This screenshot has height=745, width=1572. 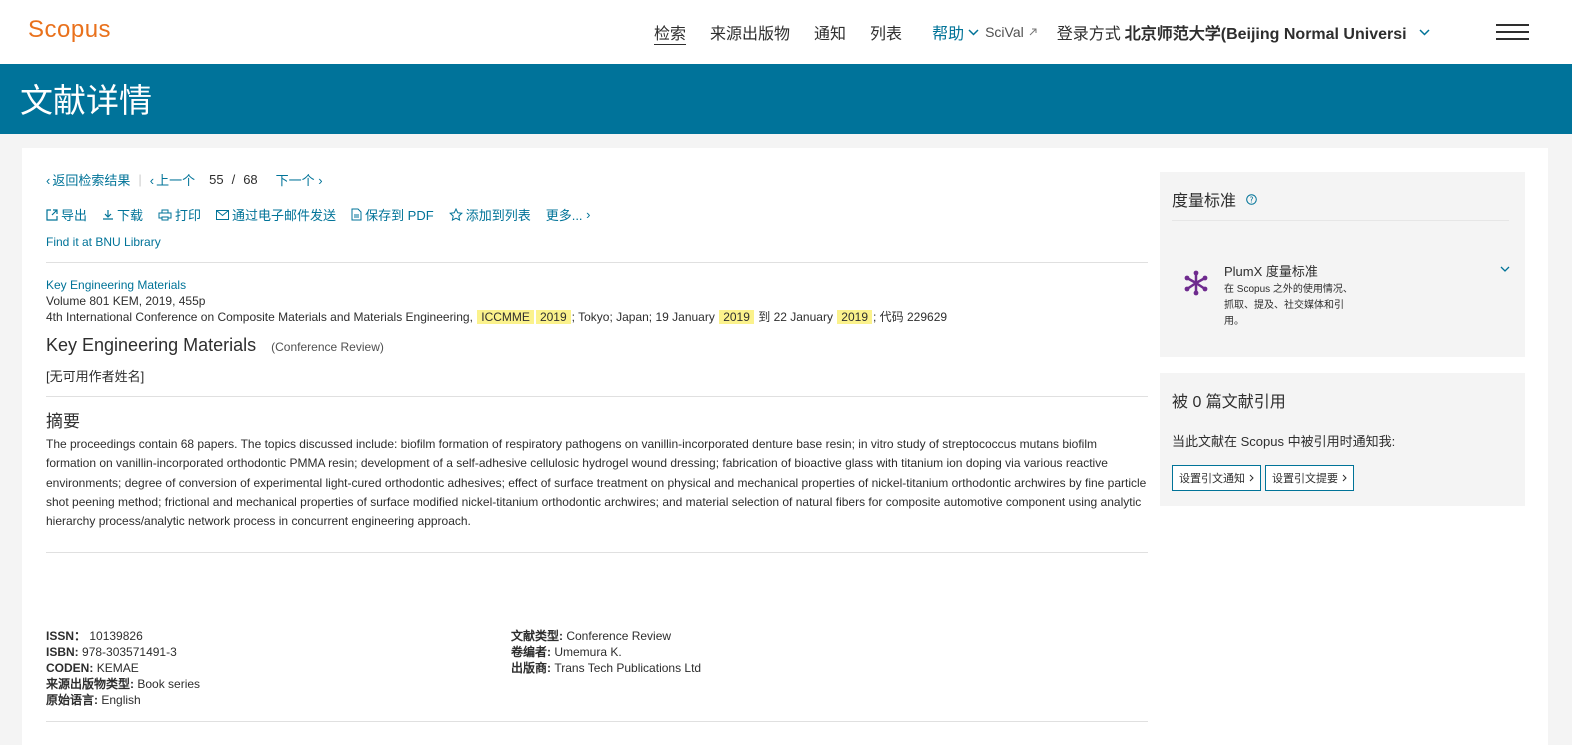 I want to click on citation-buttons: 设置引文通知 设置引文提要, so click(x=1265, y=478).